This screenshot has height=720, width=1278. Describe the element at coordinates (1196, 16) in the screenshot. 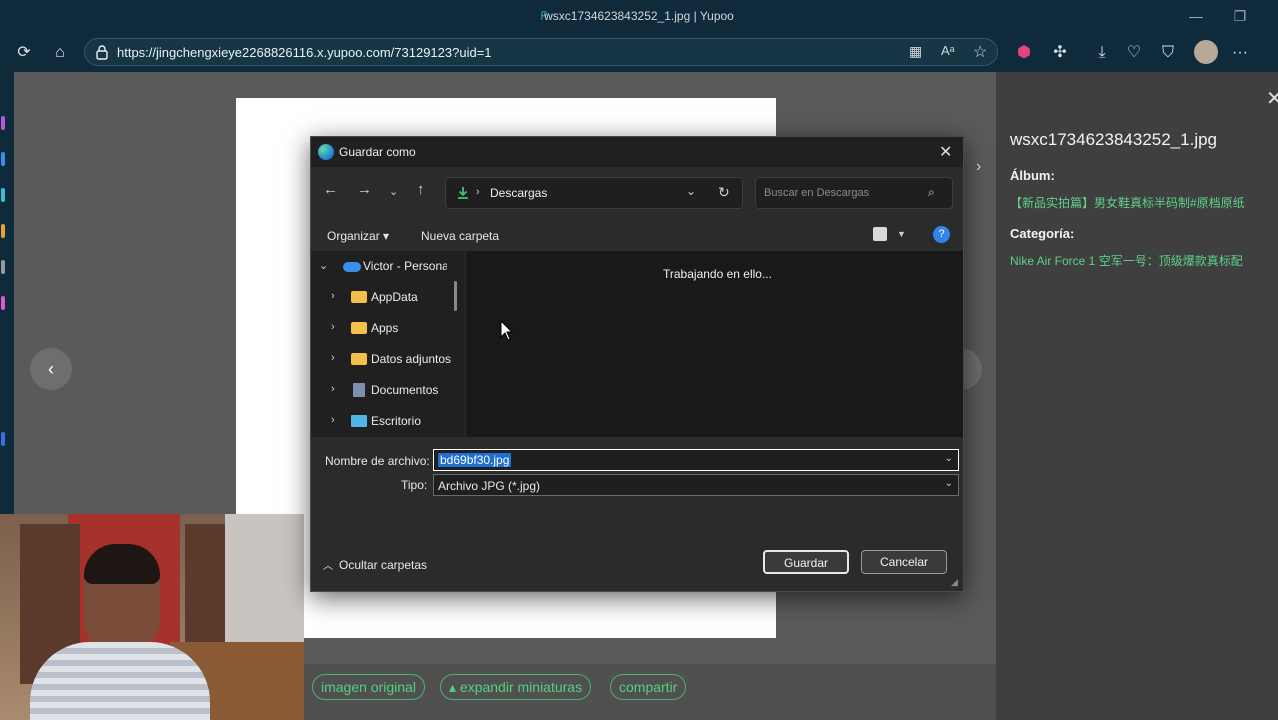

I see `minimize-icon: —` at that location.